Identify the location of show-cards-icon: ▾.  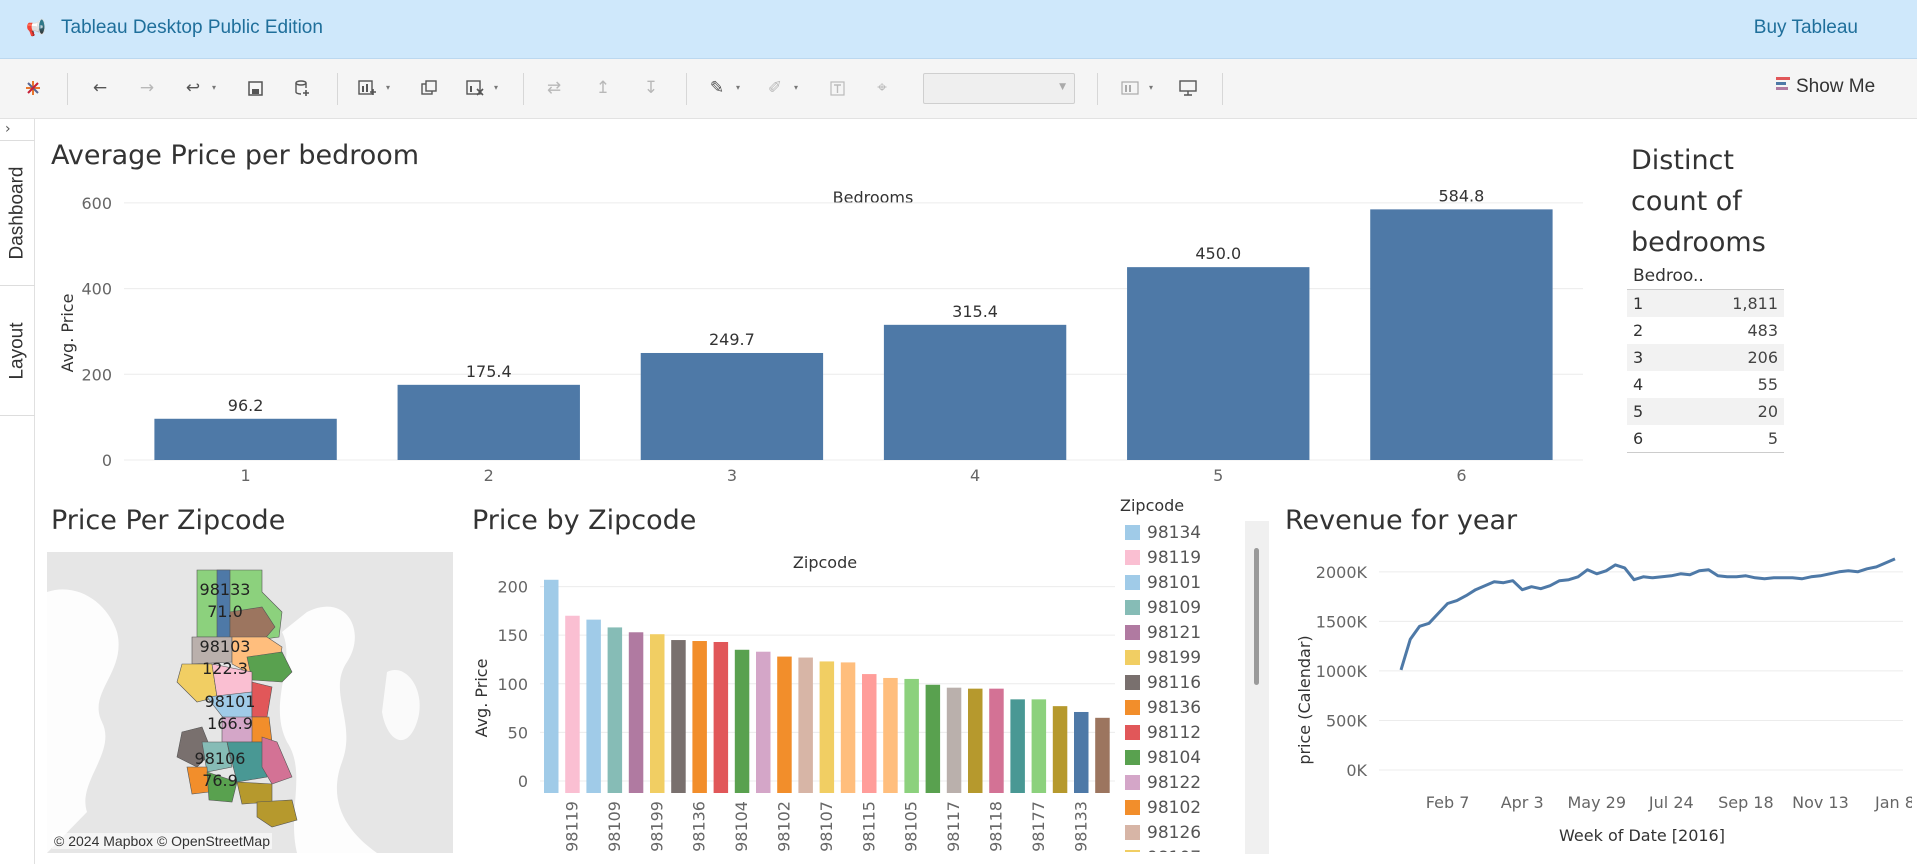
(1136, 88).